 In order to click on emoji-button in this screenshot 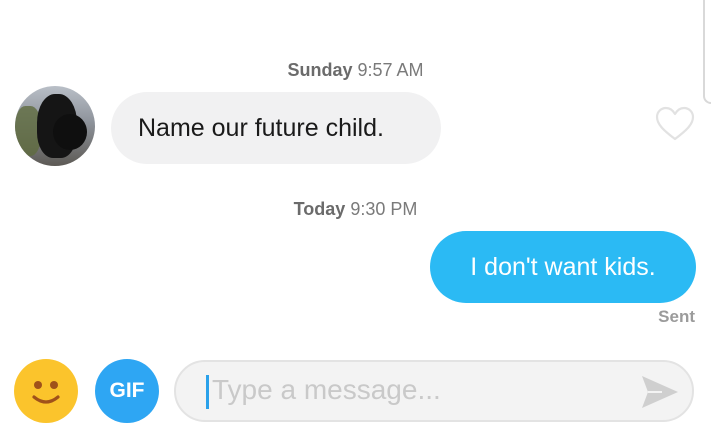, I will do `click(46, 391)`.